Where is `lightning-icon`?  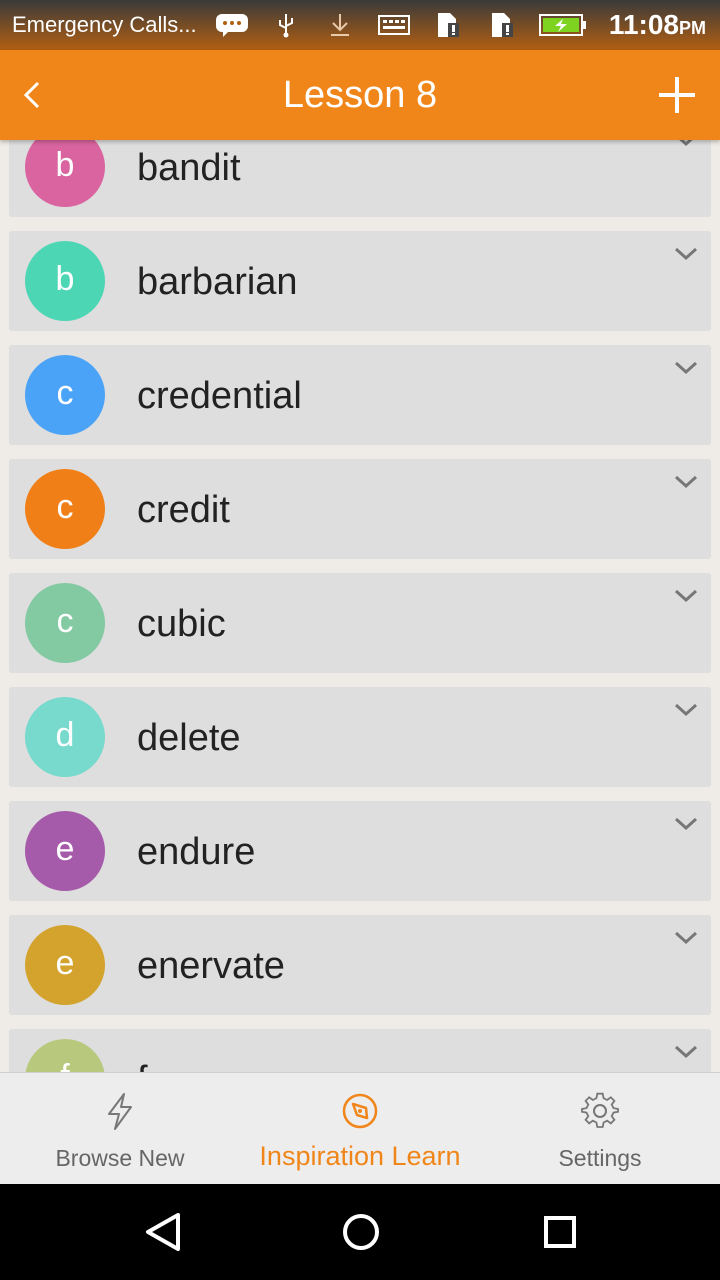
lightning-icon is located at coordinates (120, 1111).